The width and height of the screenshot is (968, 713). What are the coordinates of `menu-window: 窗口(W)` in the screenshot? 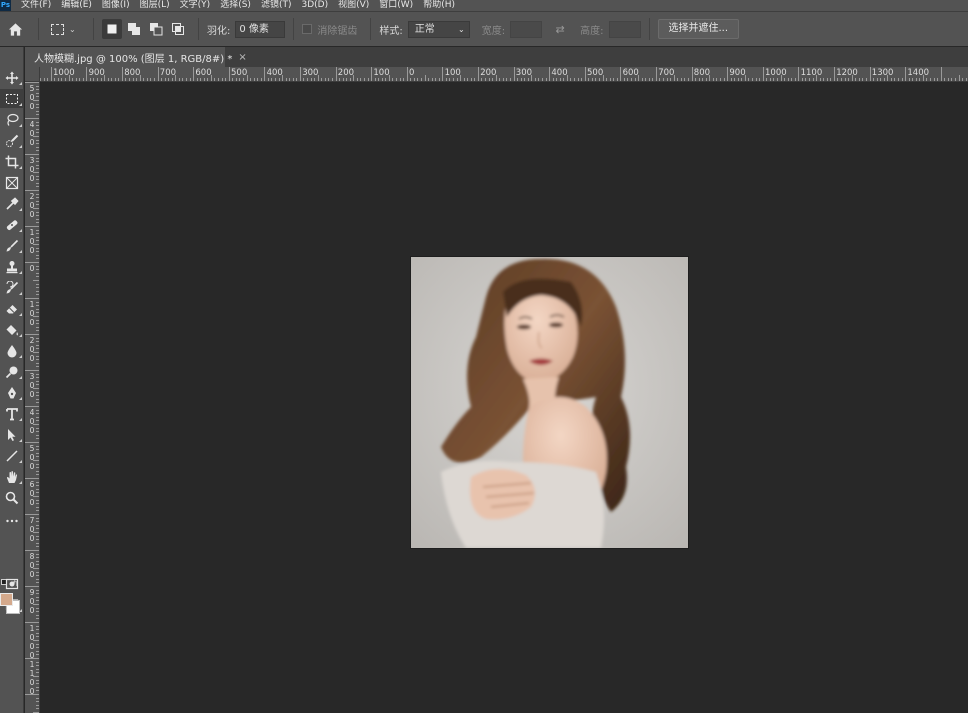 It's located at (396, 5).